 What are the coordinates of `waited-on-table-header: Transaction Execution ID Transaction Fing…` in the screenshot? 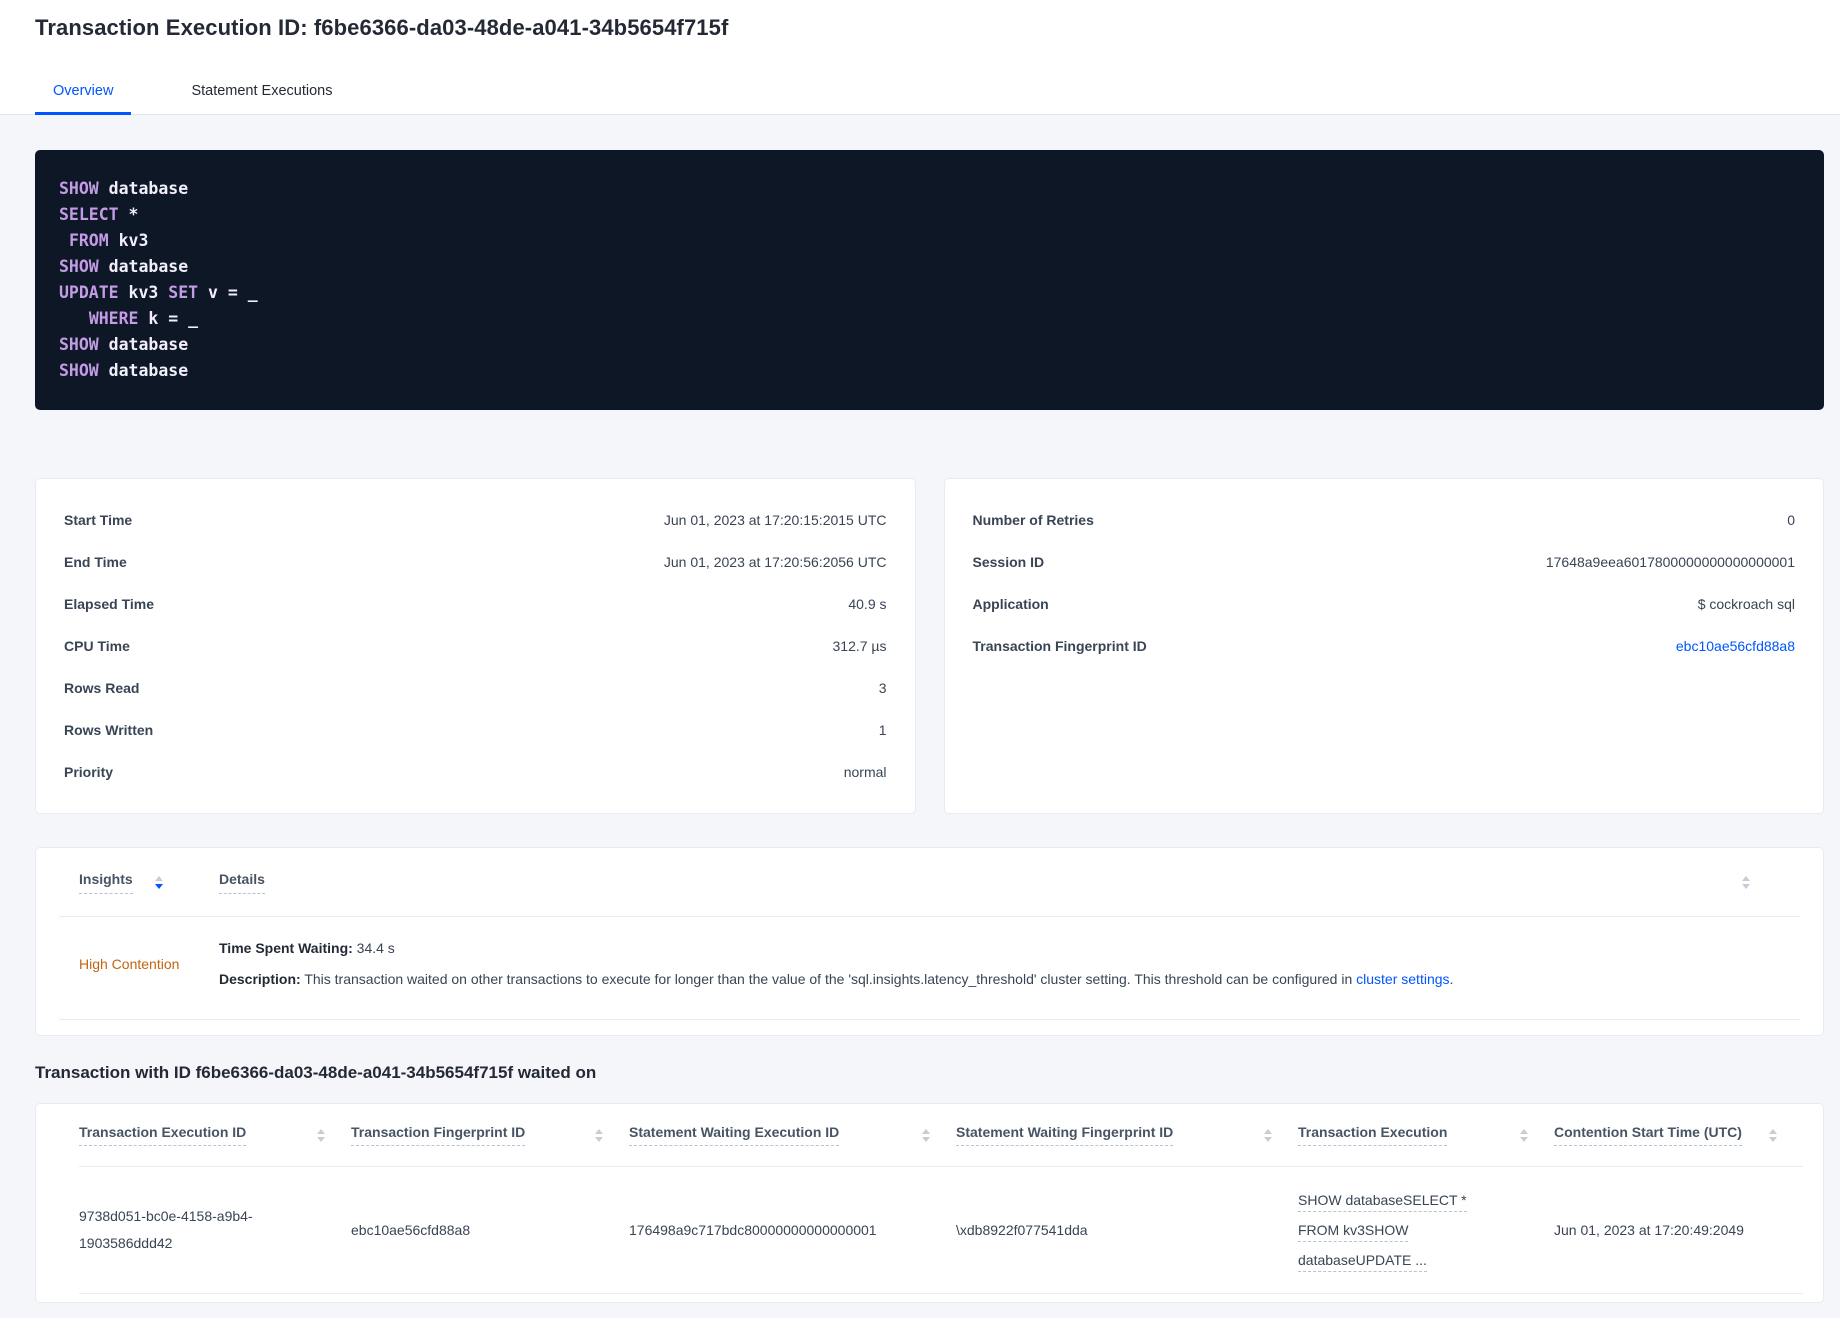 It's located at (941, 1135).